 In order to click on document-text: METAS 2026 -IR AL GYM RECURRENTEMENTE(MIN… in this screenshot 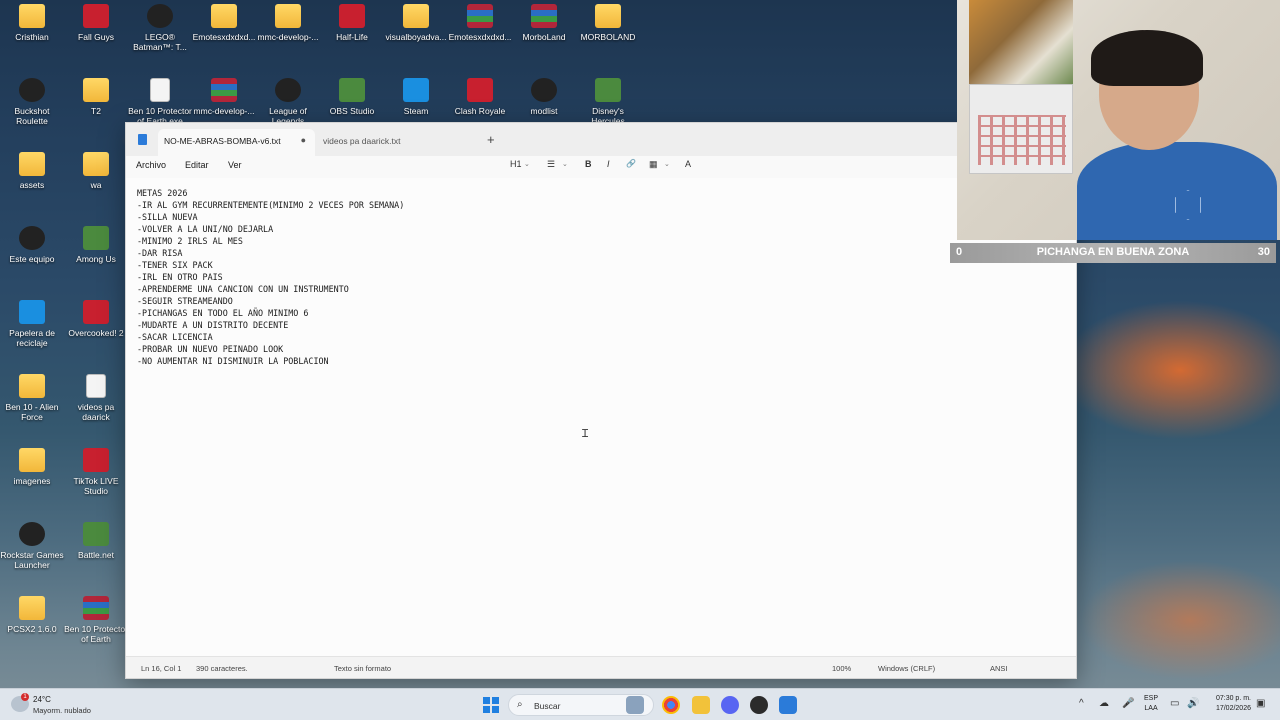, I will do `click(270, 277)`.